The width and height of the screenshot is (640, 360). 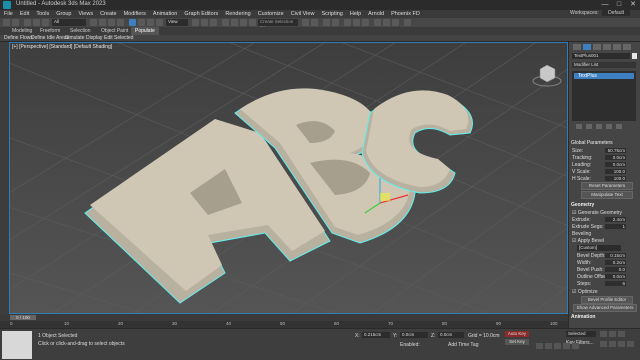 I want to click on show-advanced-parameters-button: Show Advanced Parameters, so click(x=605, y=308).